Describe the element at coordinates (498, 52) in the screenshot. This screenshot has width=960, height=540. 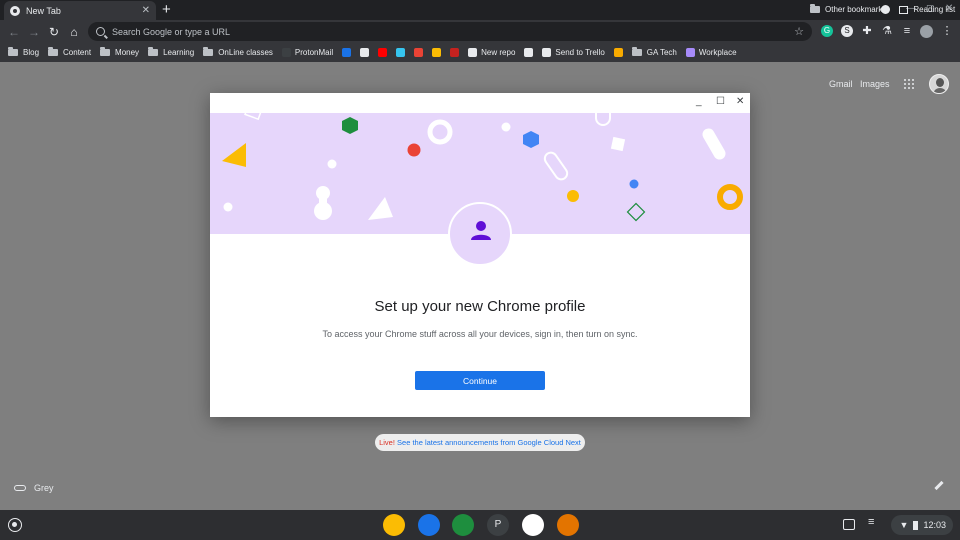
I see `bookmark-label: New repo` at that location.